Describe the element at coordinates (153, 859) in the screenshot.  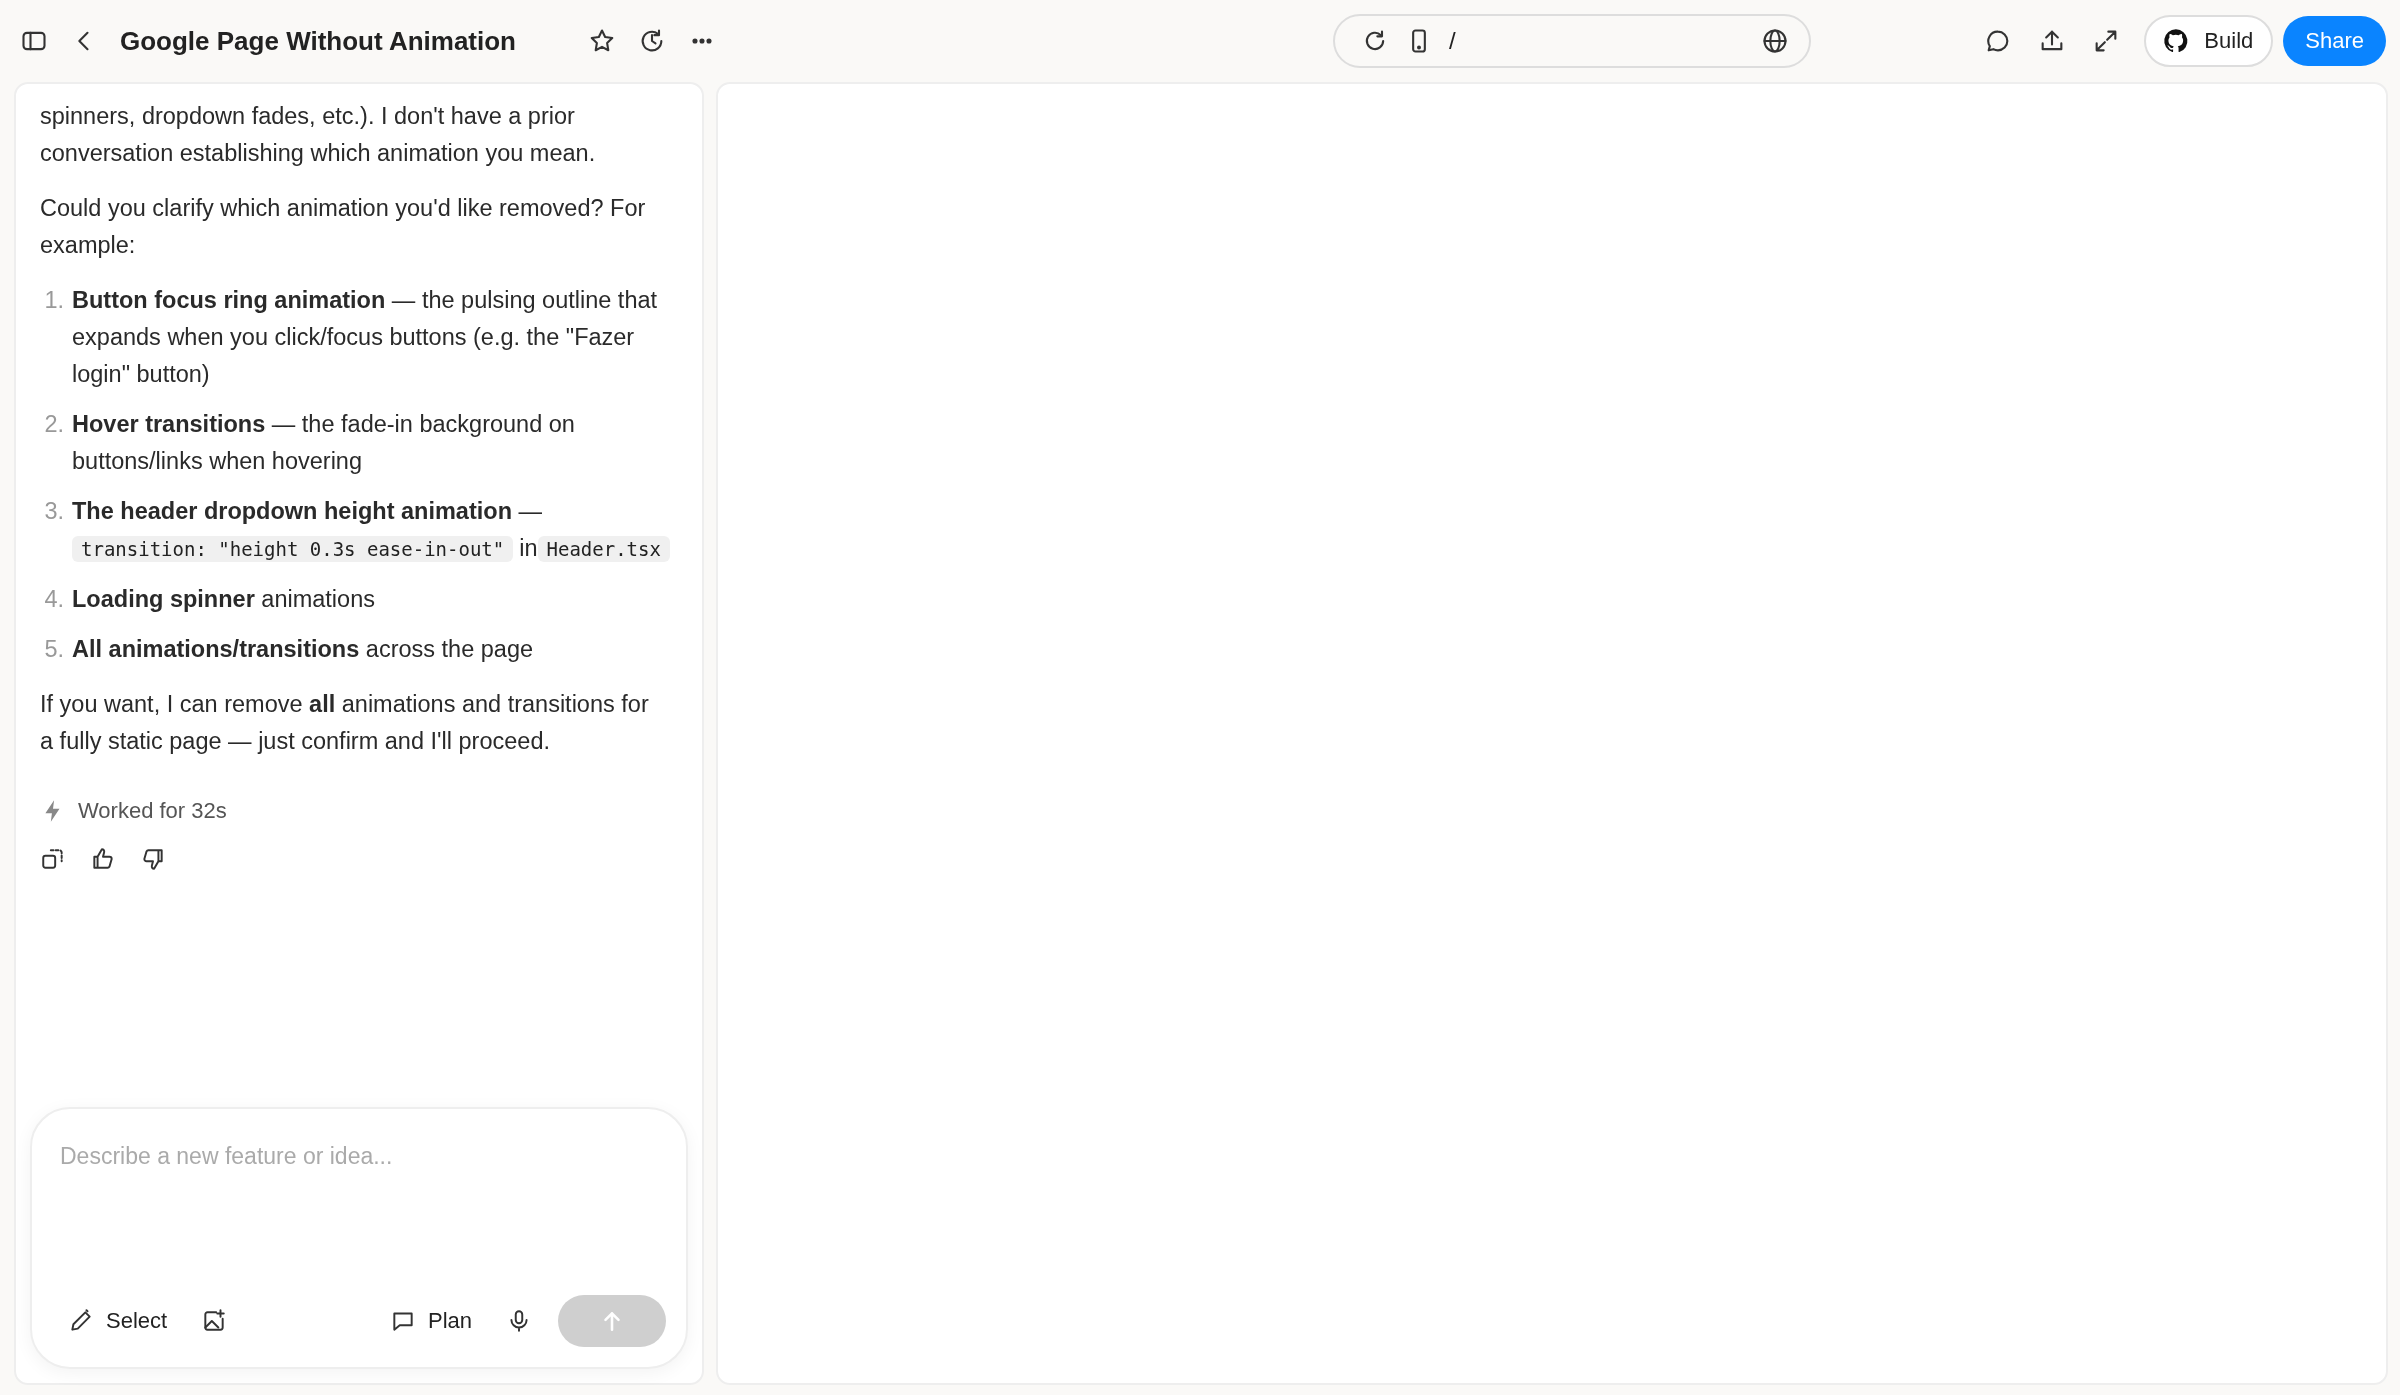
I see `thumbs-down-icon` at that location.